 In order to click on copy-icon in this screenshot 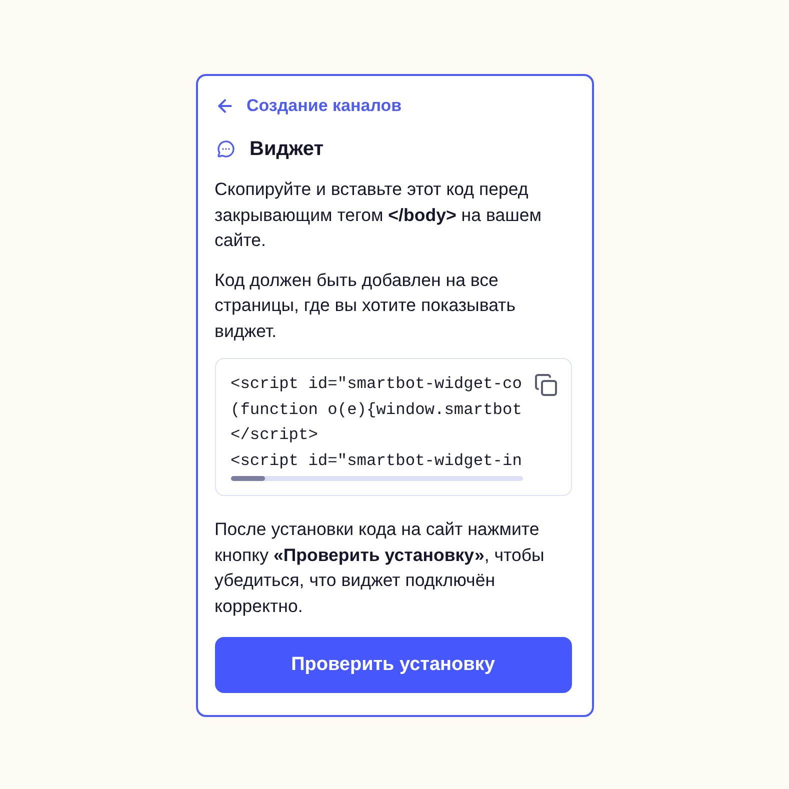, I will do `click(546, 385)`.